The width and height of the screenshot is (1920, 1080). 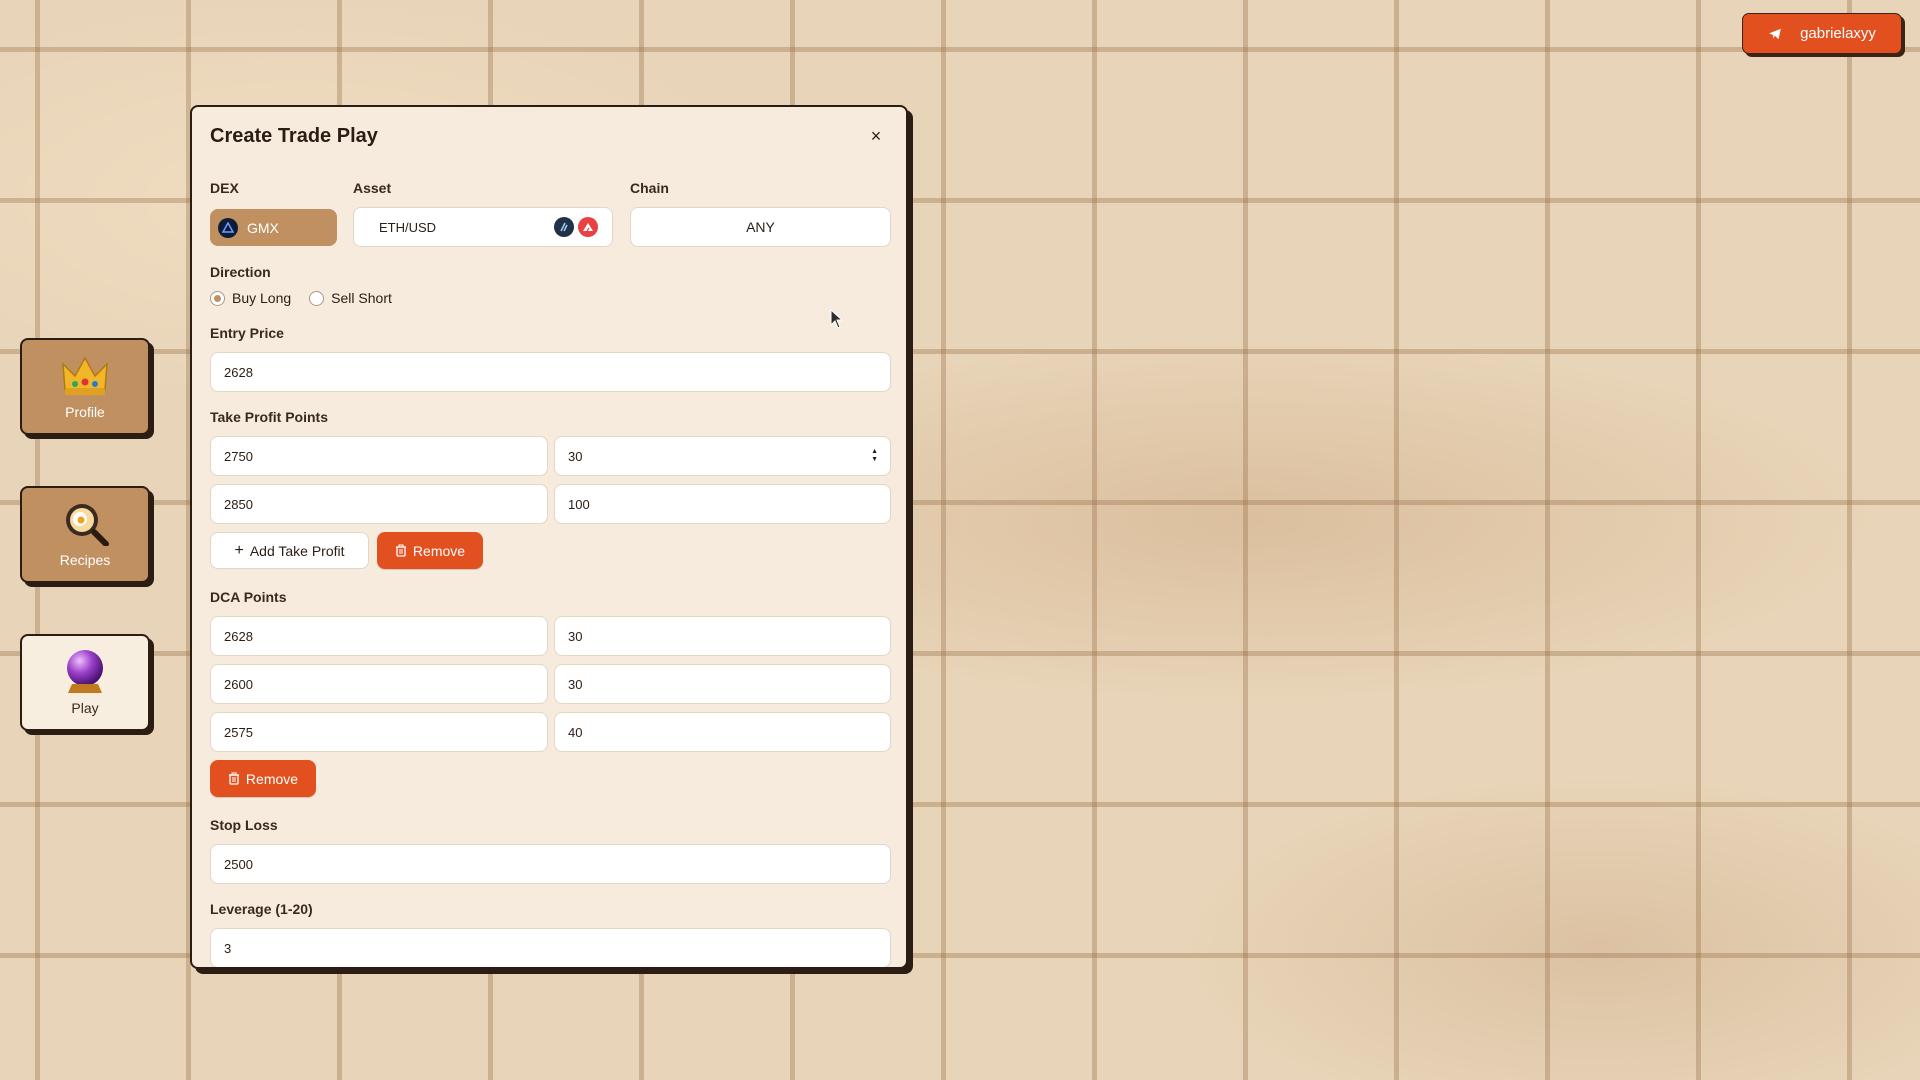 What do you see at coordinates (317, 298) in the screenshot?
I see `radio-button` at bounding box center [317, 298].